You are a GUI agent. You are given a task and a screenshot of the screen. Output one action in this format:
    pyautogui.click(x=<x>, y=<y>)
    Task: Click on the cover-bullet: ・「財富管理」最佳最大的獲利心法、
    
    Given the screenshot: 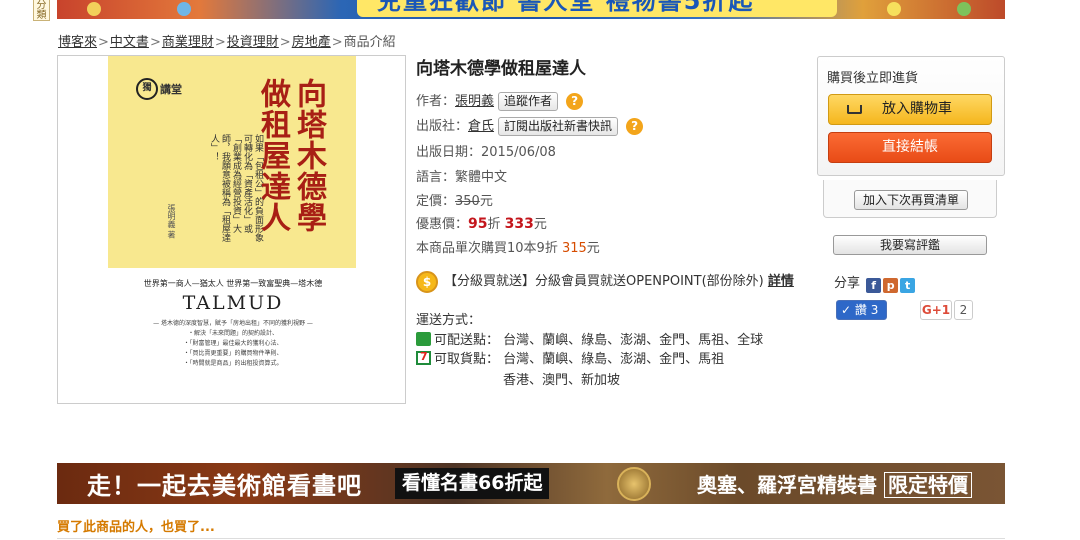 What is the action you would take?
    pyautogui.click(x=233, y=343)
    